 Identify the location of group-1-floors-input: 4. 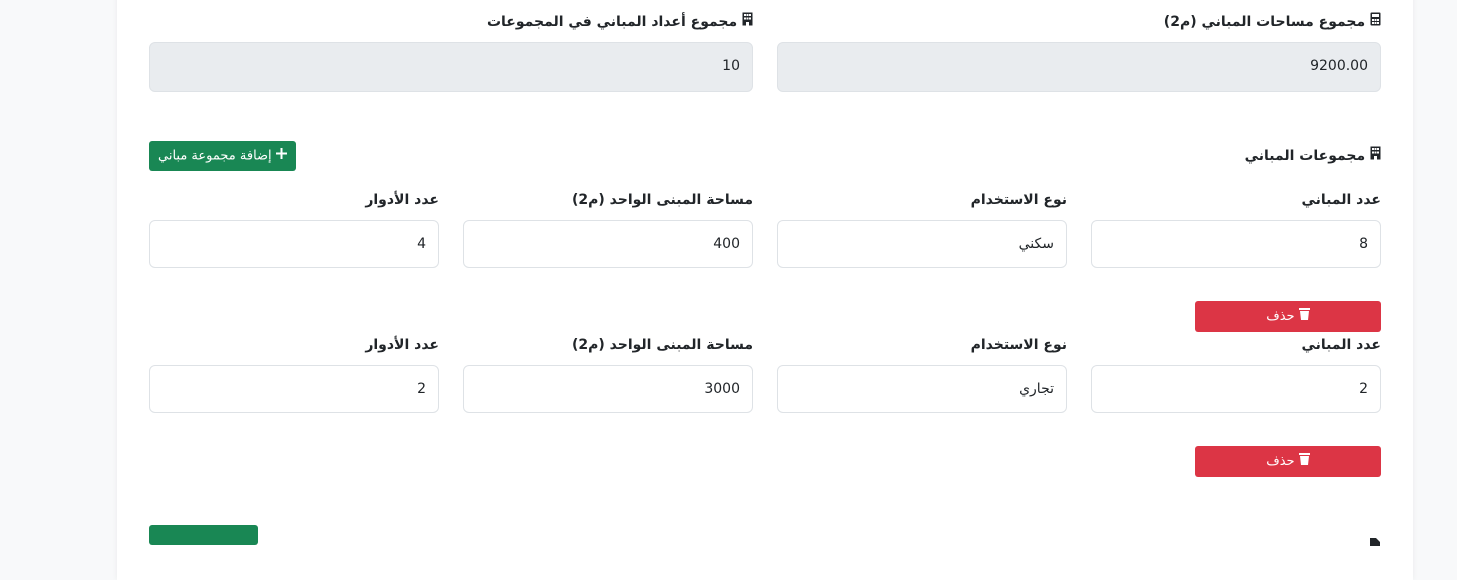
(294, 244).